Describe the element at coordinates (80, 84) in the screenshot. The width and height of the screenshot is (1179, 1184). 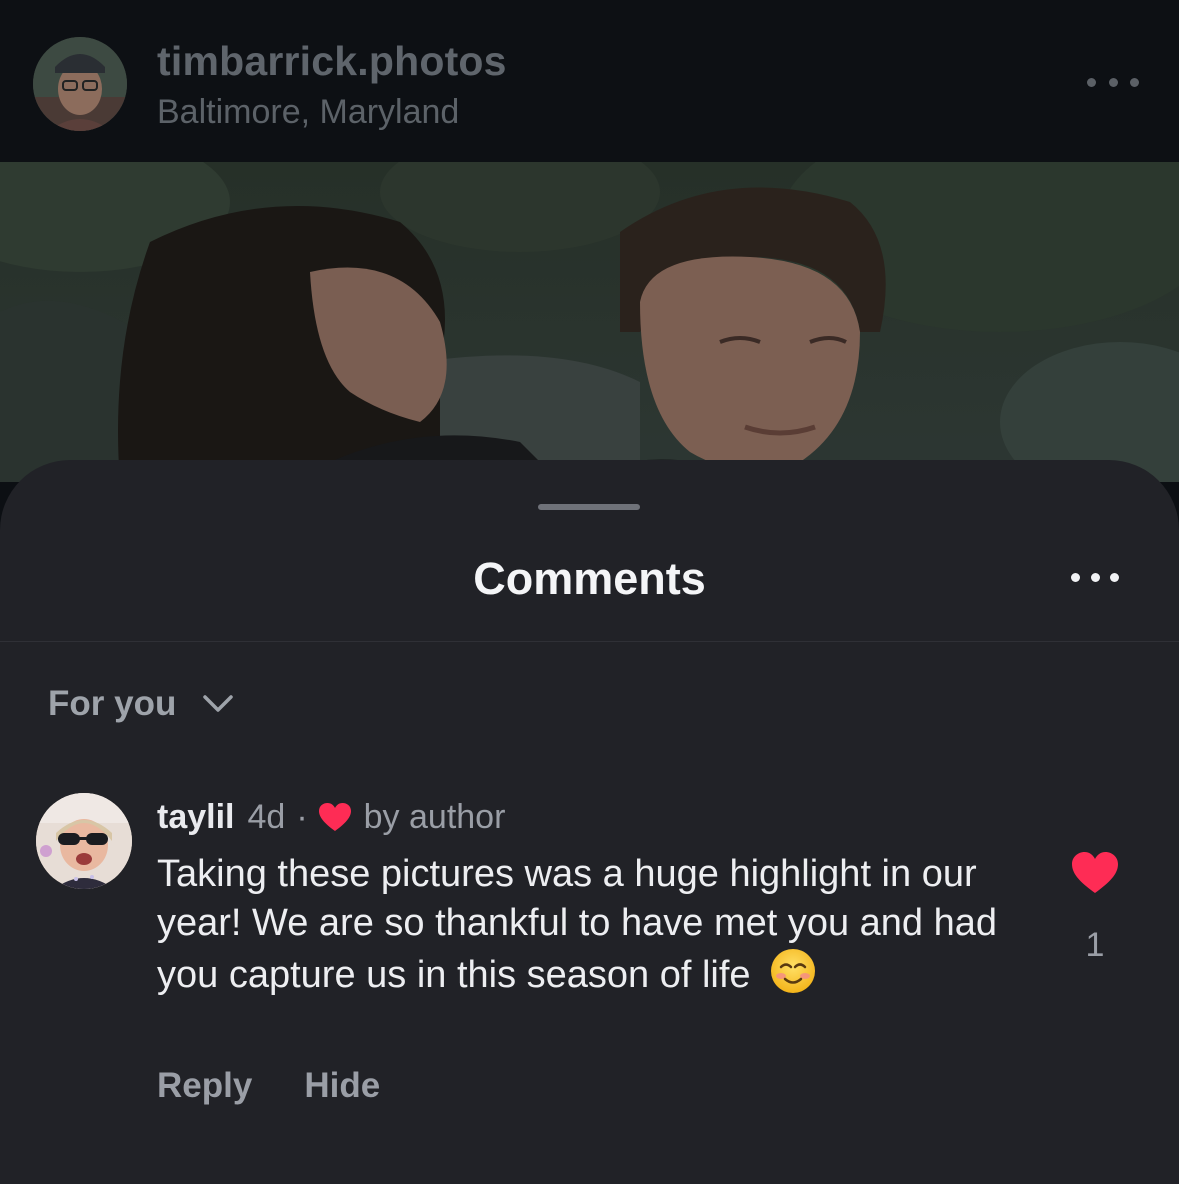
I see `post-author-avatar` at that location.